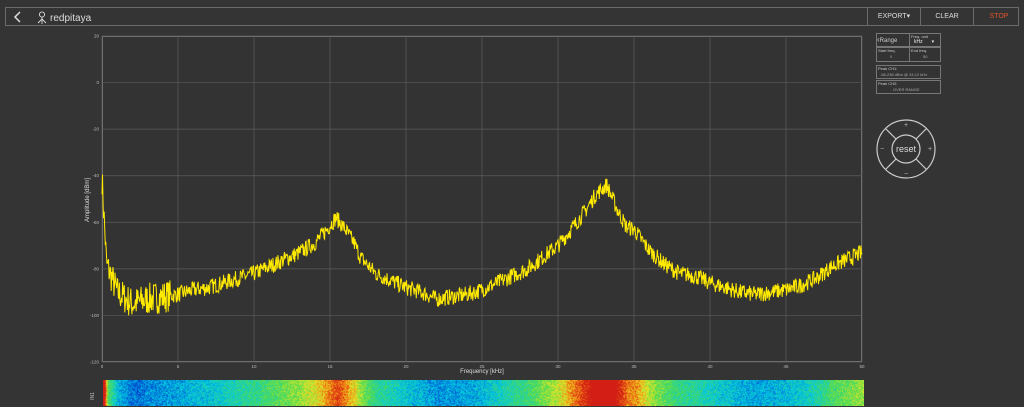 The image size is (1024, 407). Describe the element at coordinates (97, 82) in the screenshot. I see `y-tick-label: 0` at that location.